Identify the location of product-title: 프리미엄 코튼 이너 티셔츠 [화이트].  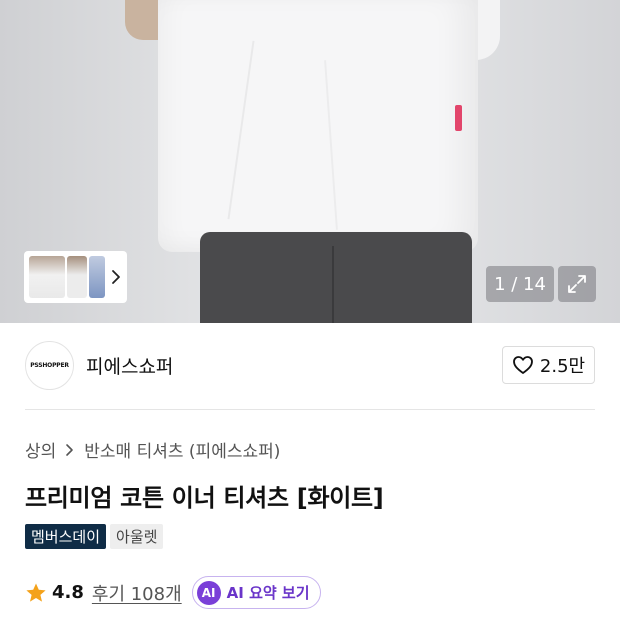
(204, 498).